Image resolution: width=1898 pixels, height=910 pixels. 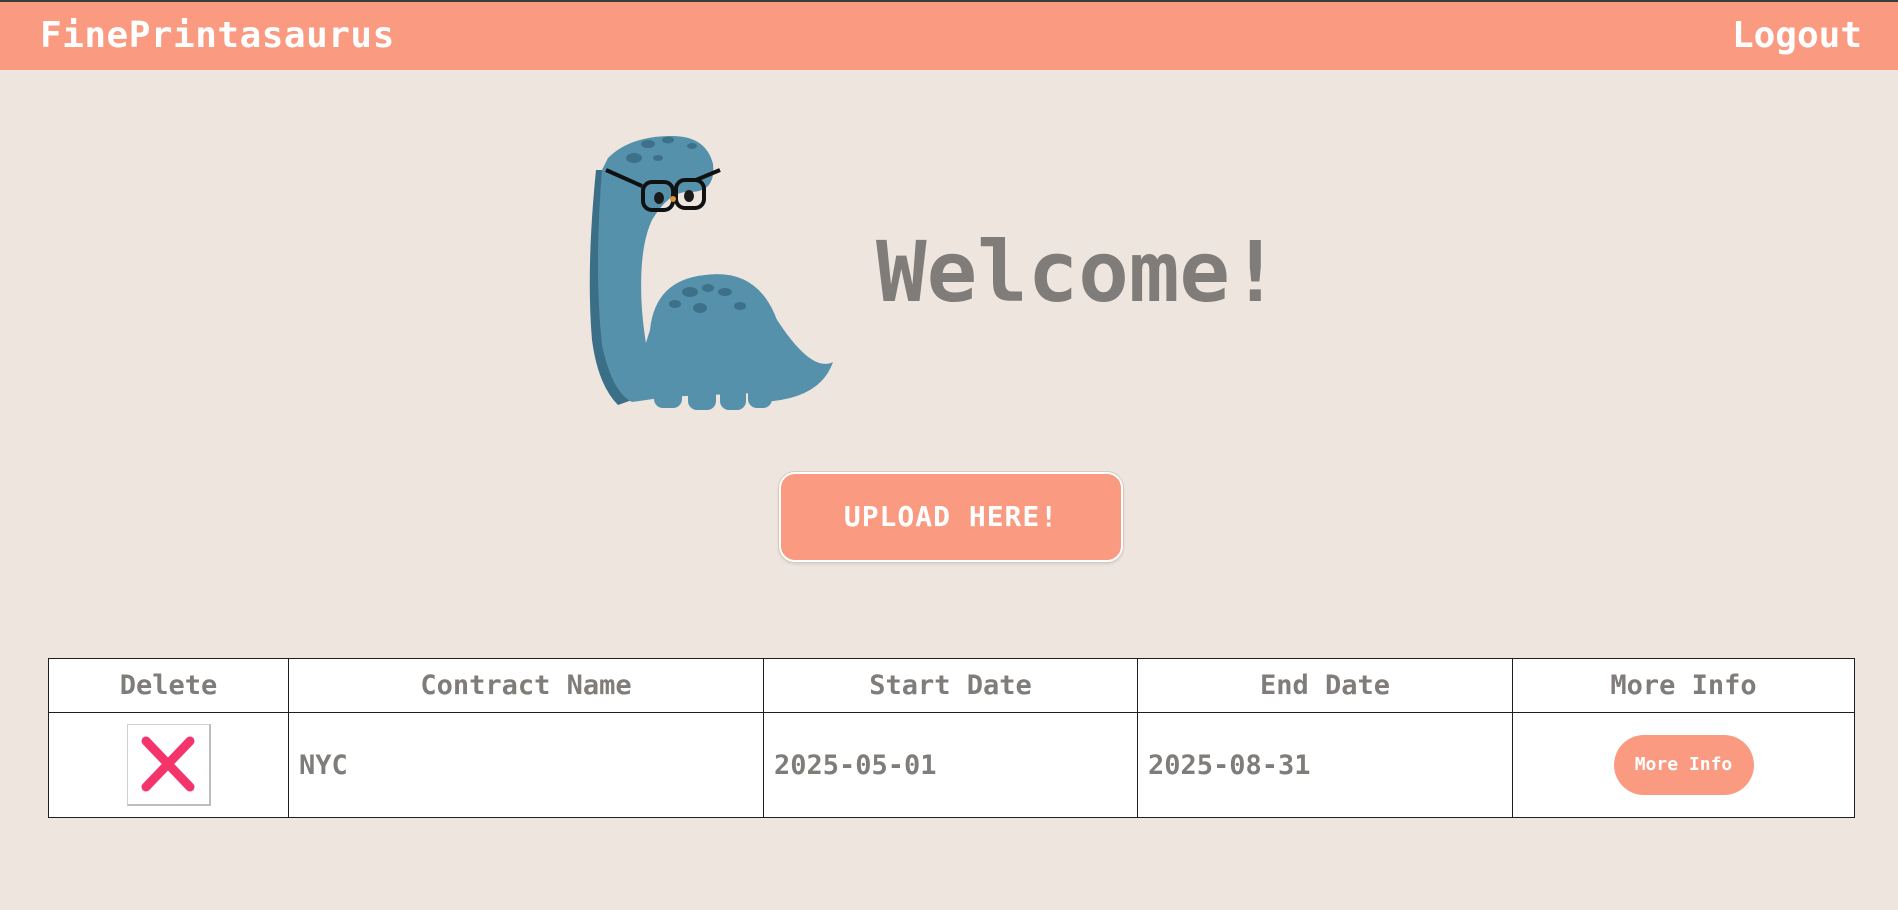 What do you see at coordinates (217, 36) in the screenshot?
I see `app-brand: FinePrintasaurus` at bounding box center [217, 36].